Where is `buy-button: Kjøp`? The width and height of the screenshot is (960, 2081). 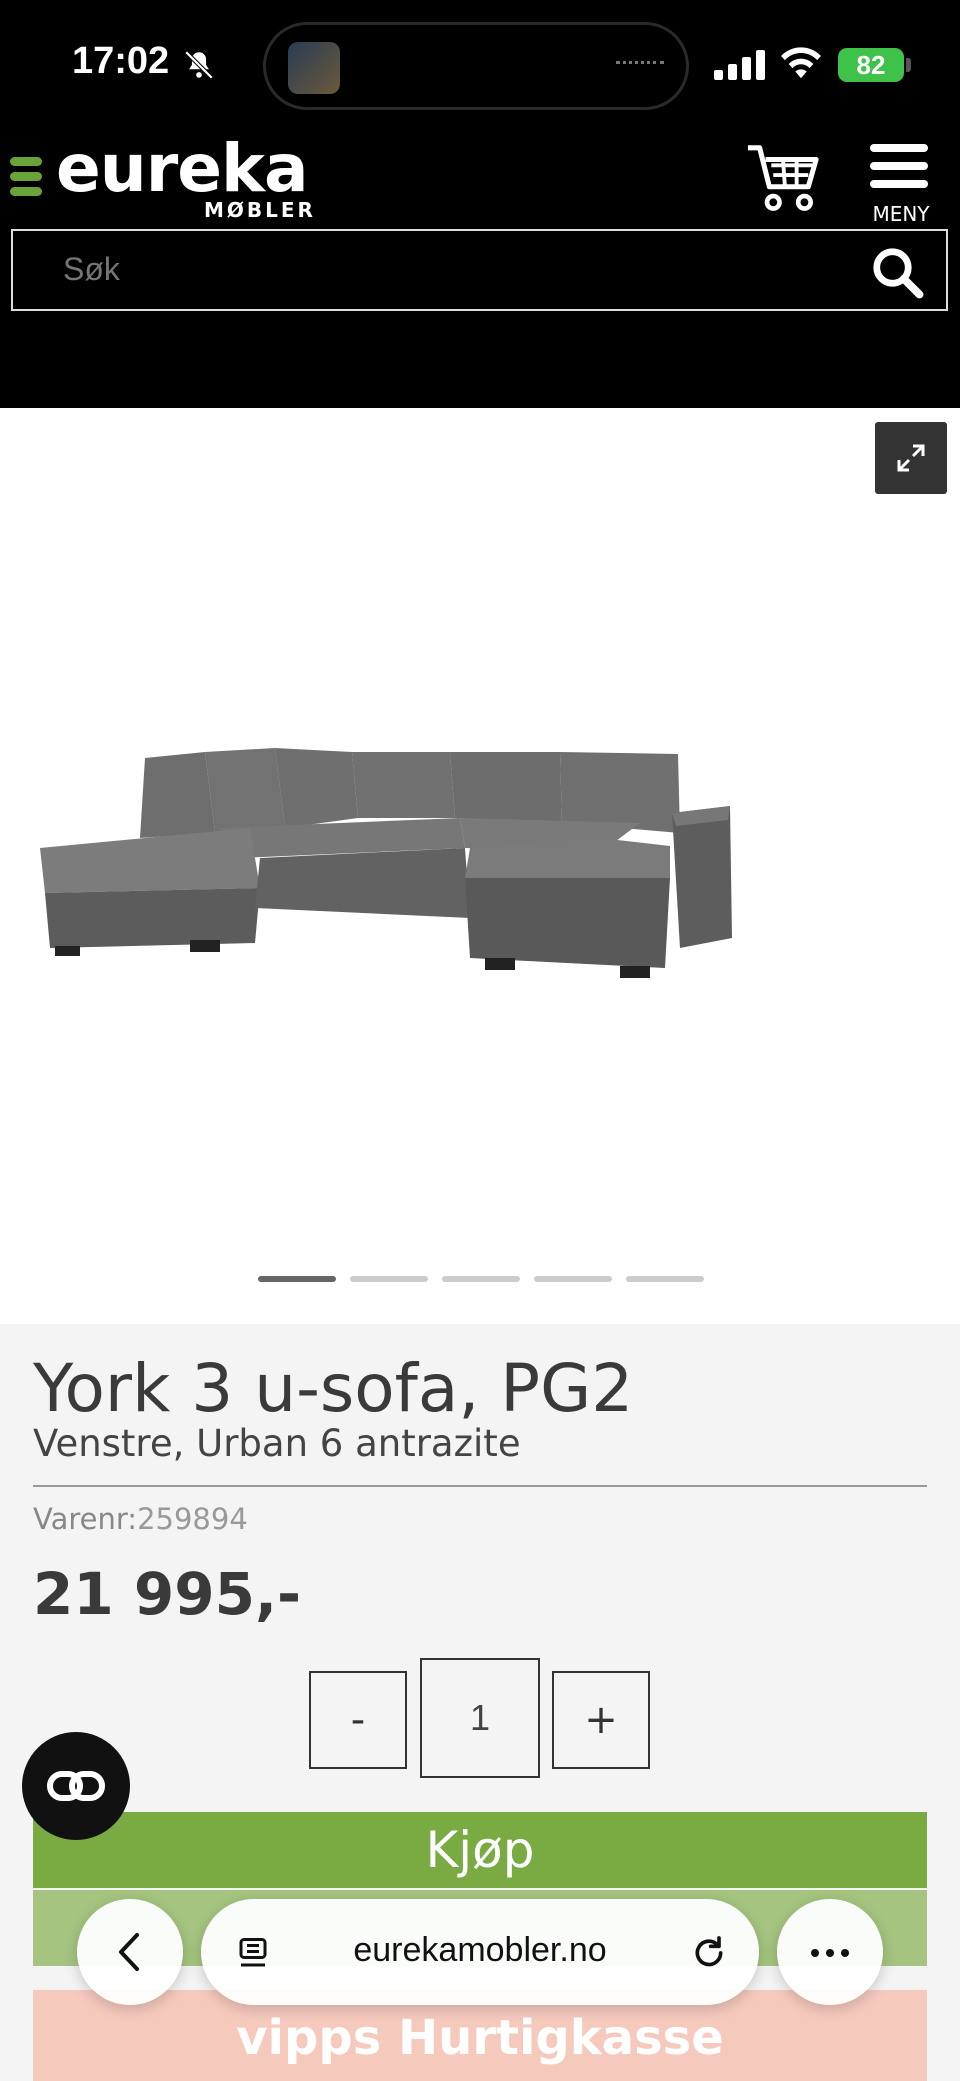
buy-button: Kjøp is located at coordinates (480, 1850).